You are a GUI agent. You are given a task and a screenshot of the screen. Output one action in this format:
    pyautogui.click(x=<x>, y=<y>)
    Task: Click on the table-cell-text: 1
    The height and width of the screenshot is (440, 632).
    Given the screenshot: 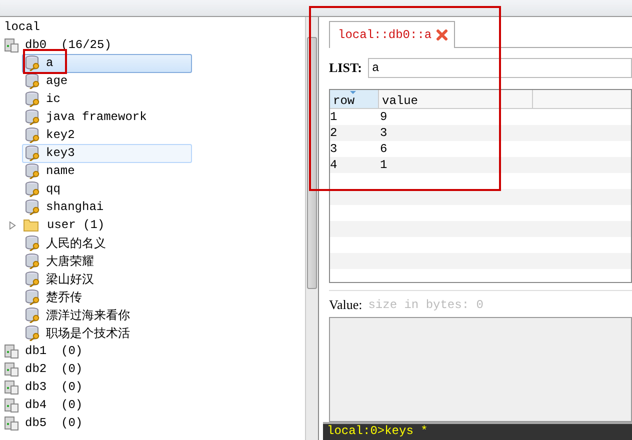 What is the action you would take?
    pyautogui.click(x=334, y=117)
    